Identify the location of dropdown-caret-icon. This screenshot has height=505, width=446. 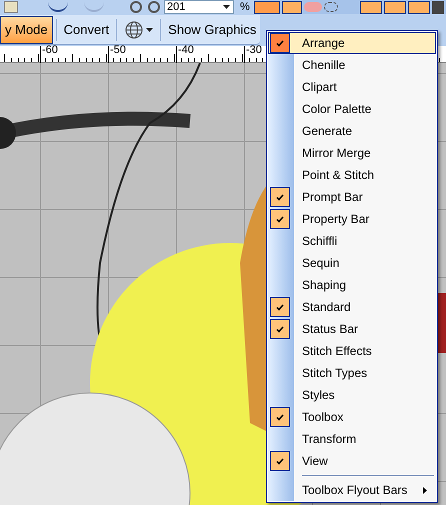
(226, 7).